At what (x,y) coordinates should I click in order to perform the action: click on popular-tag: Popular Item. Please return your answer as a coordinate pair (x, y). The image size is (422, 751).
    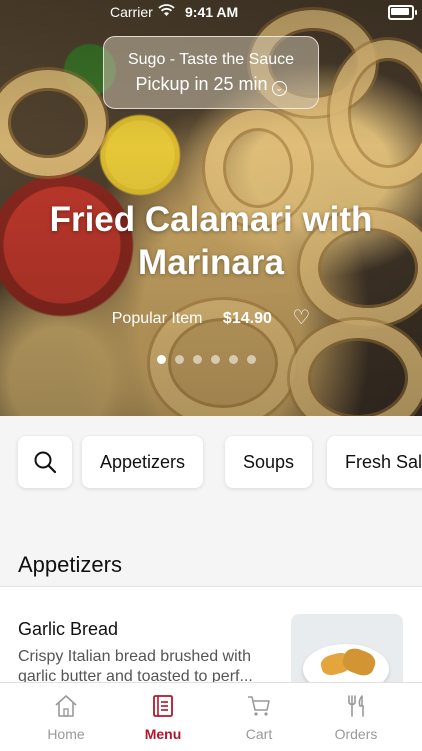
    Looking at the image, I should click on (157, 318).